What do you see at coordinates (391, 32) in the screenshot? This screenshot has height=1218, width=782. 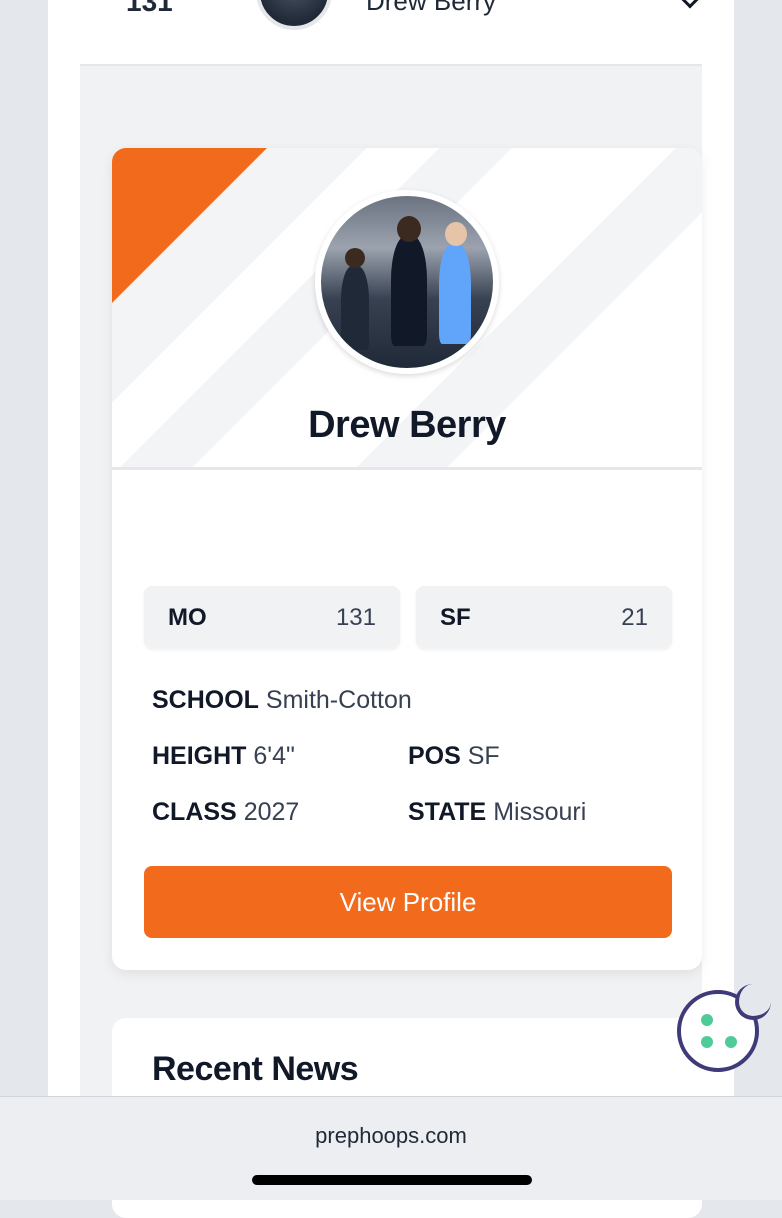 I see `ranking-row-previous: 131 Drew Berry` at bounding box center [391, 32].